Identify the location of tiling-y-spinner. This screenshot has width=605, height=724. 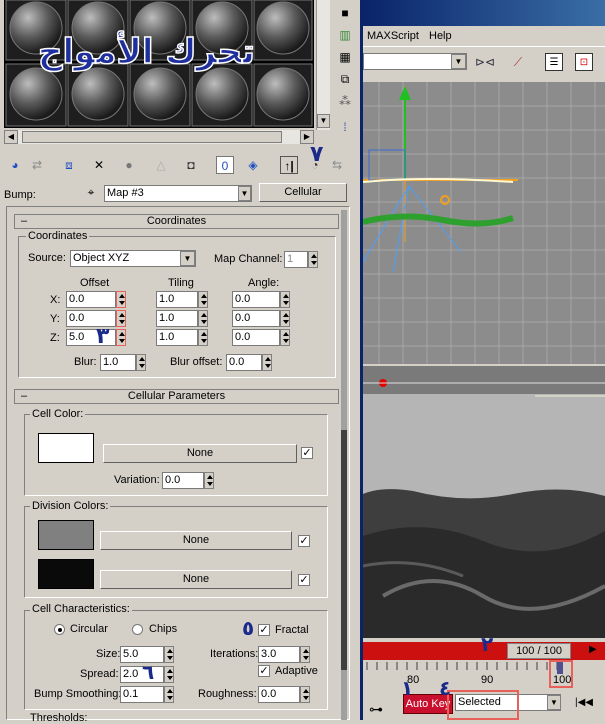
(203, 318).